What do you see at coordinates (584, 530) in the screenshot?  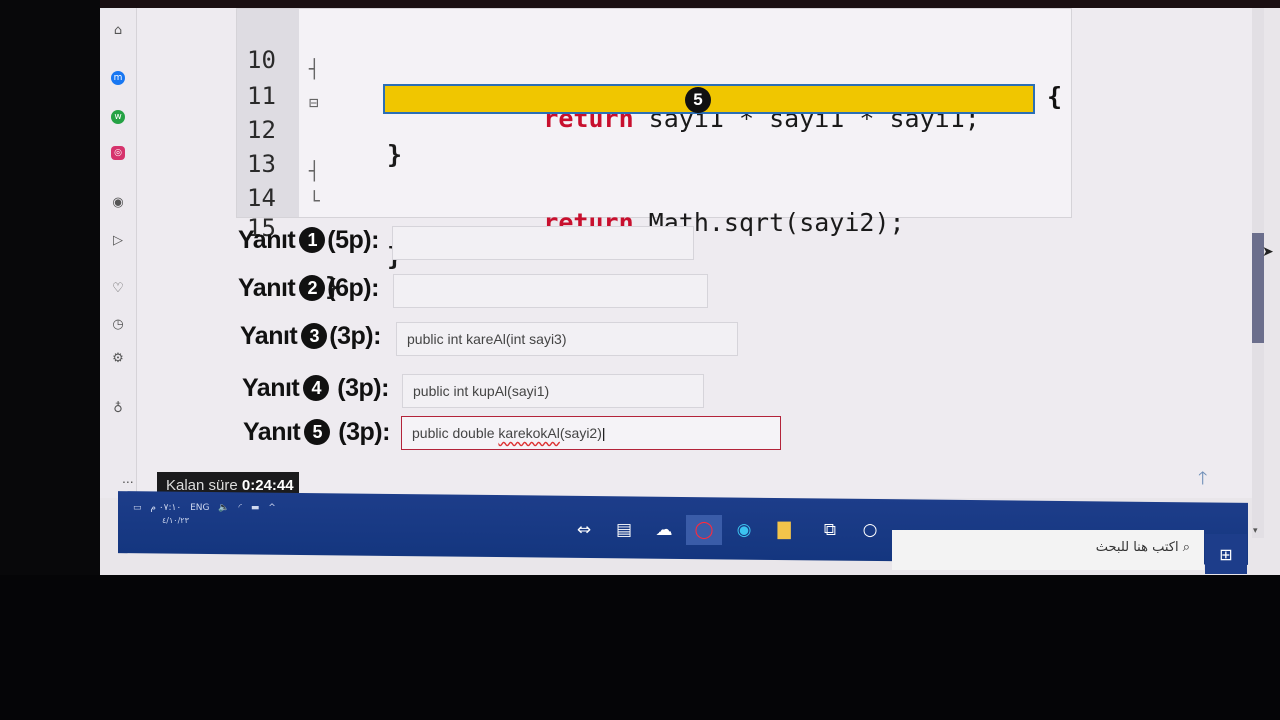 I see `teamviewer-icon: ⇔` at bounding box center [584, 530].